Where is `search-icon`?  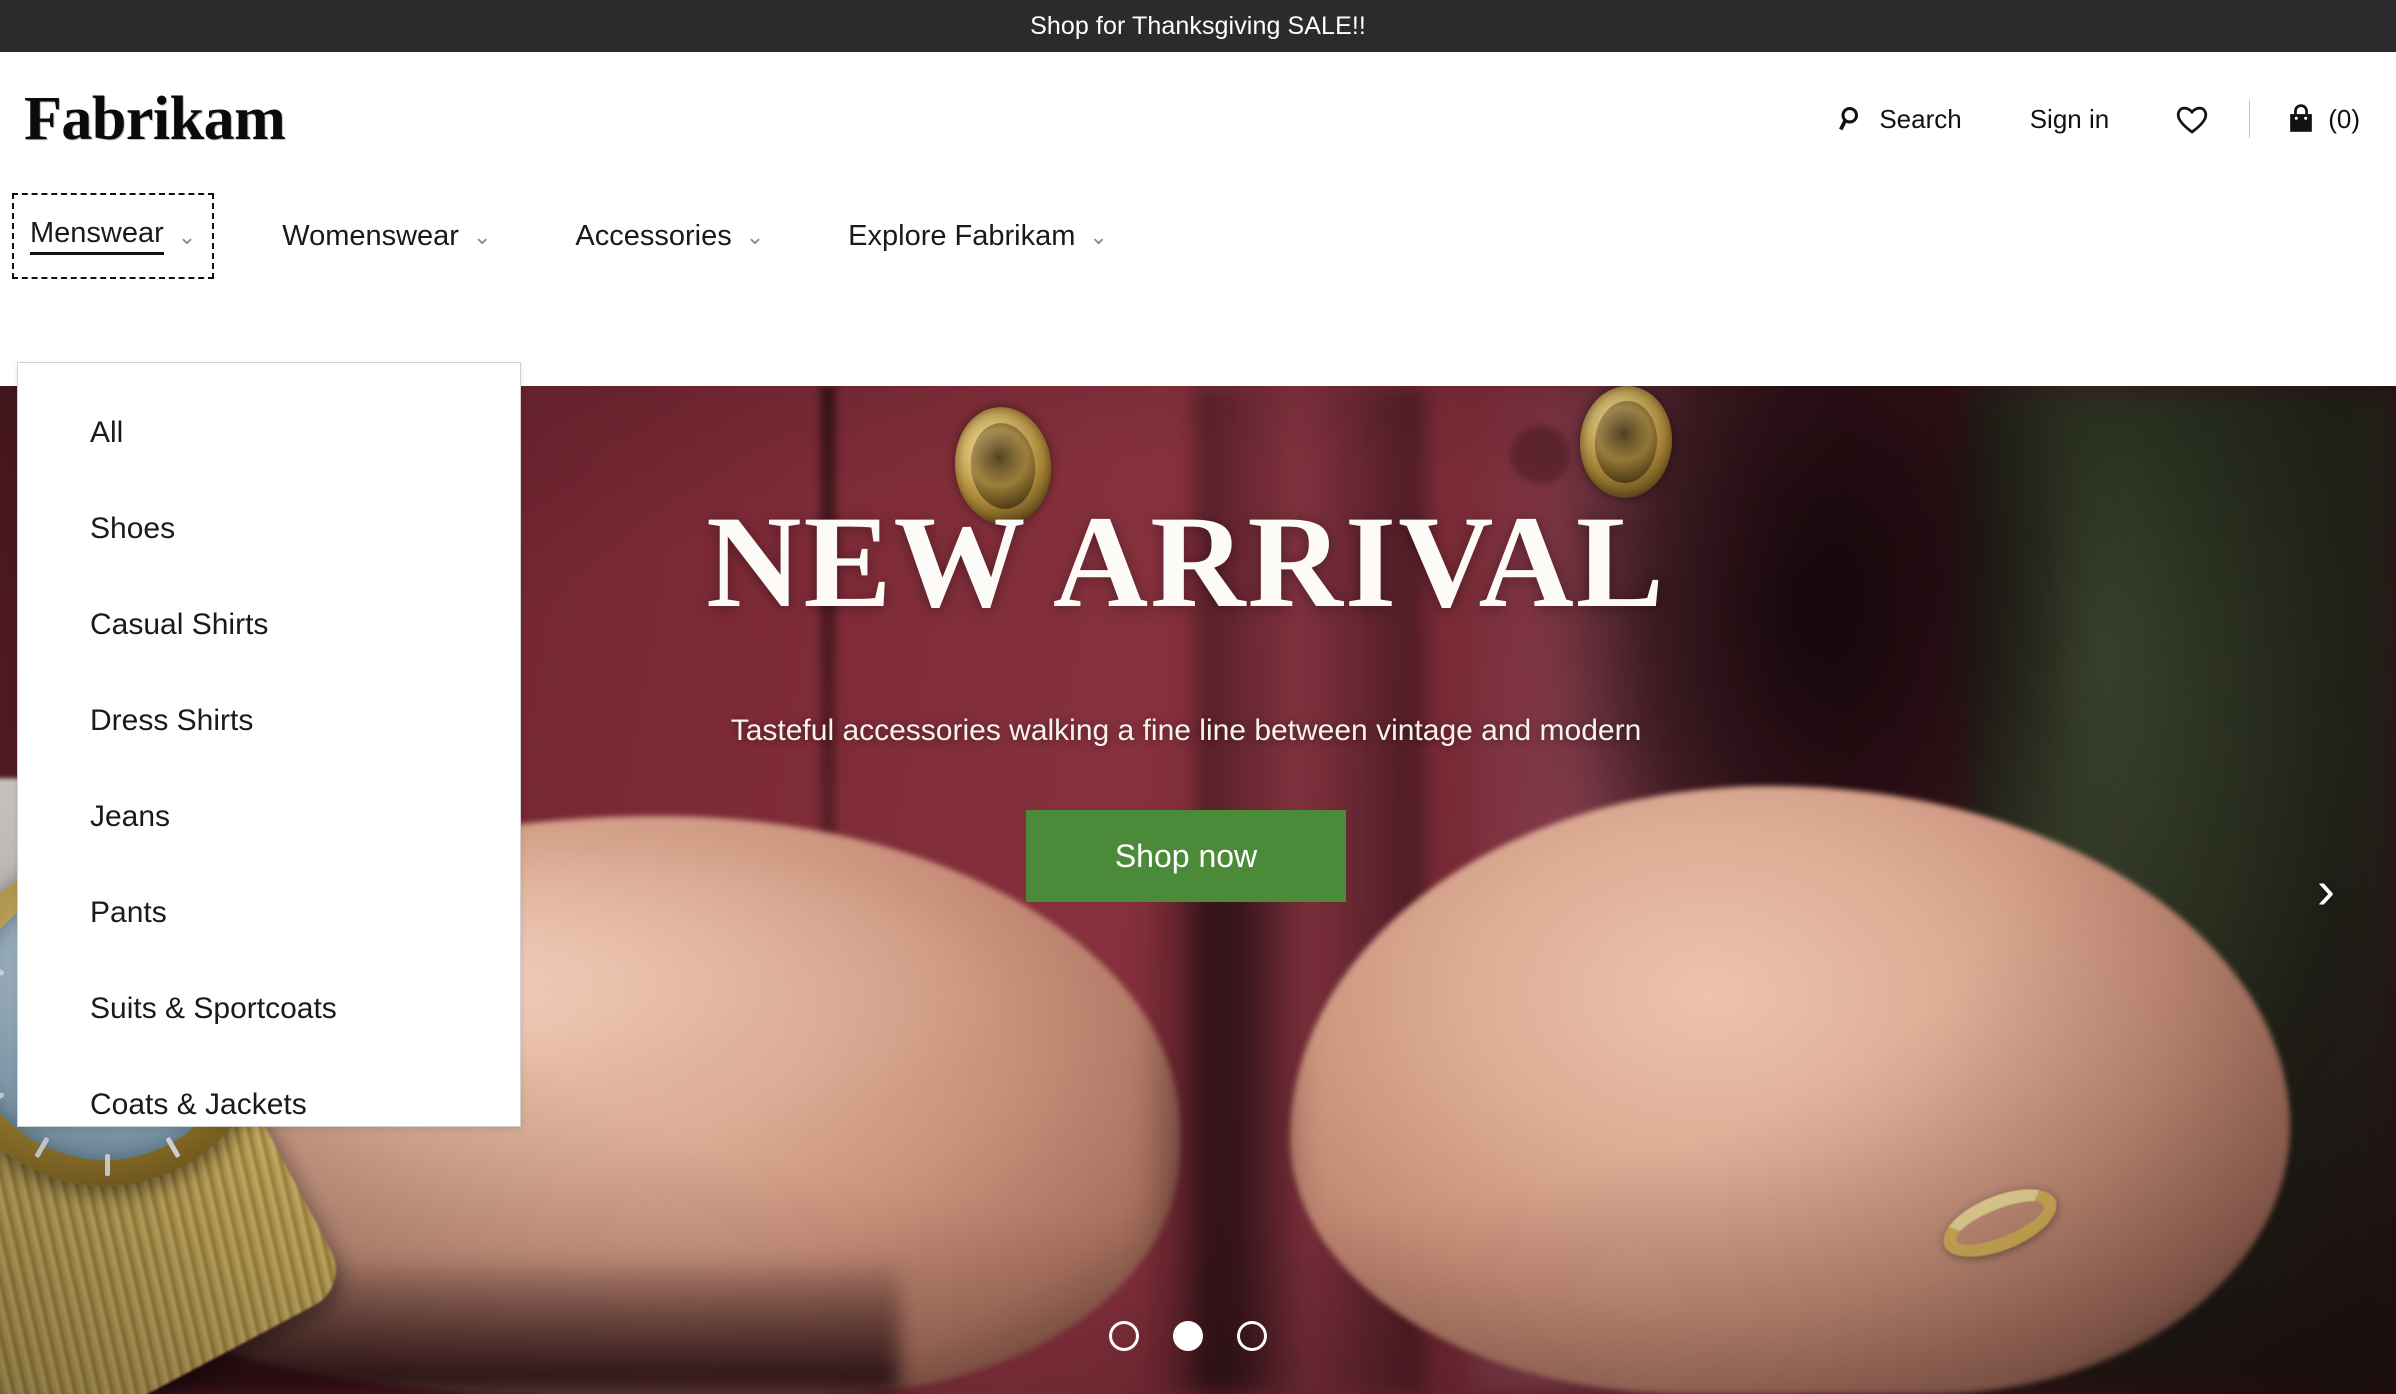
search-icon is located at coordinates (1852, 119).